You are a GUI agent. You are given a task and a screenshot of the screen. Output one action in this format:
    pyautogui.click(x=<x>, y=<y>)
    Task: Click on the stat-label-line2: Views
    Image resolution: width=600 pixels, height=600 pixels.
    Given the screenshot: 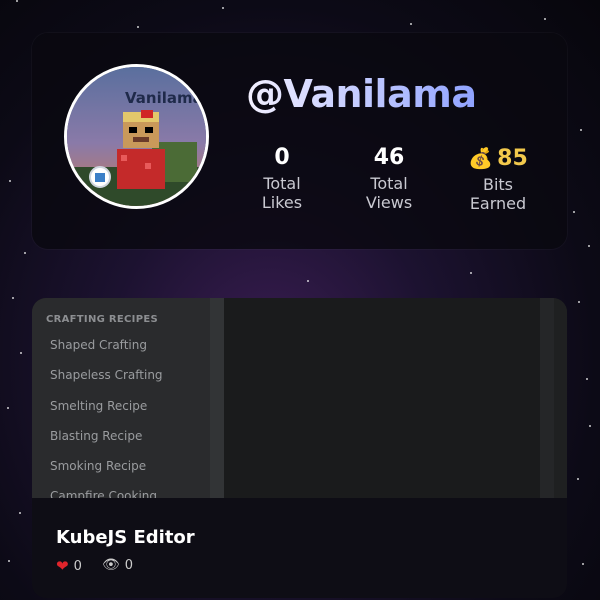 What is the action you would take?
    pyautogui.click(x=389, y=202)
    